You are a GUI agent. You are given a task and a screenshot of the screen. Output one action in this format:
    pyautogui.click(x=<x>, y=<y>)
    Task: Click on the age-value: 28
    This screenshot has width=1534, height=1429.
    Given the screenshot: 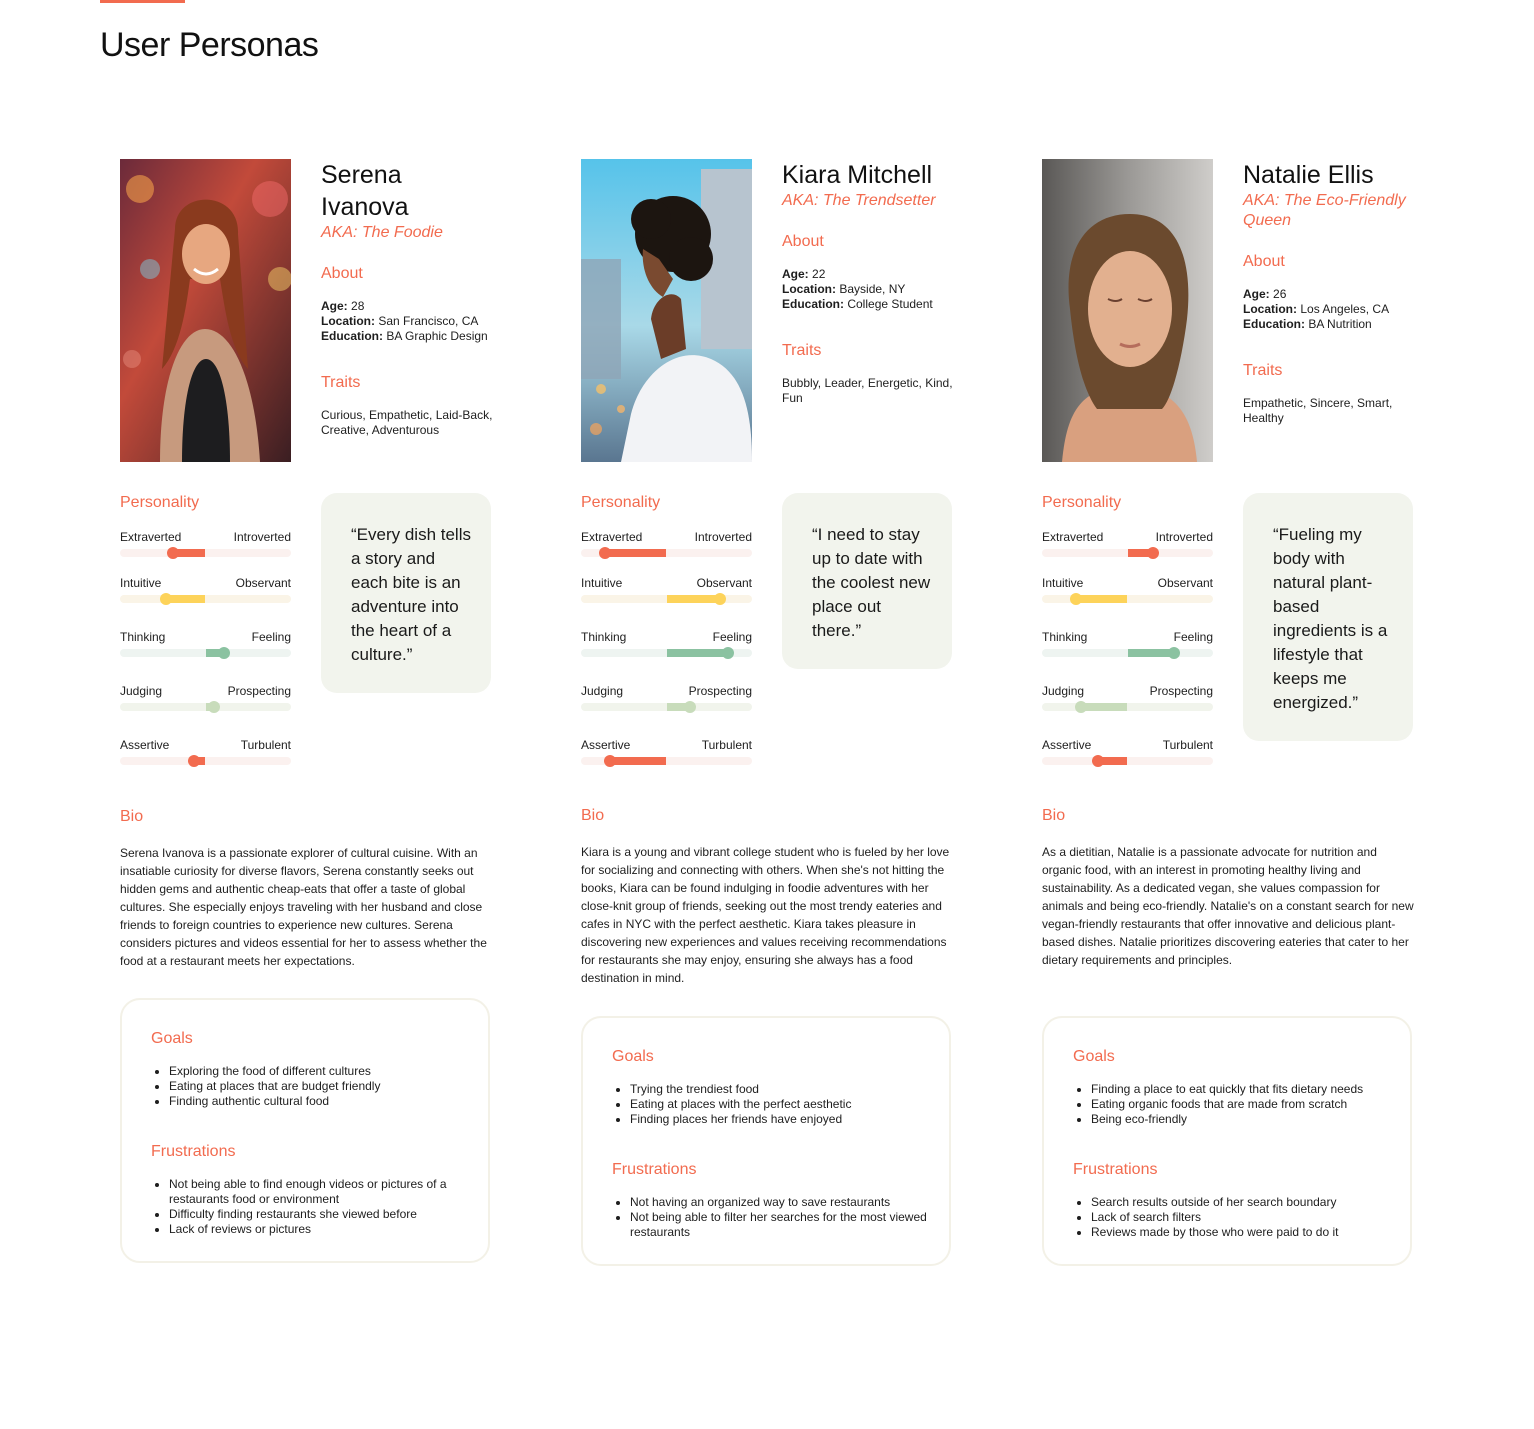 What is the action you would take?
    pyautogui.click(x=358, y=306)
    